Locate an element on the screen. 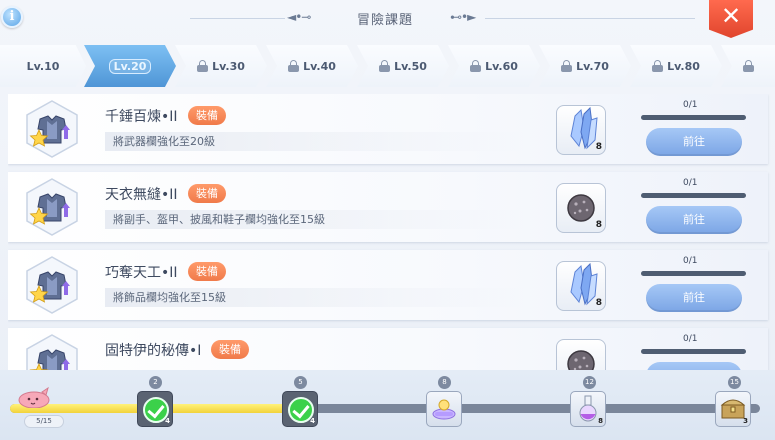 The width and height of the screenshot is (775, 440). milestone-reward: 8 is located at coordinates (588, 409).